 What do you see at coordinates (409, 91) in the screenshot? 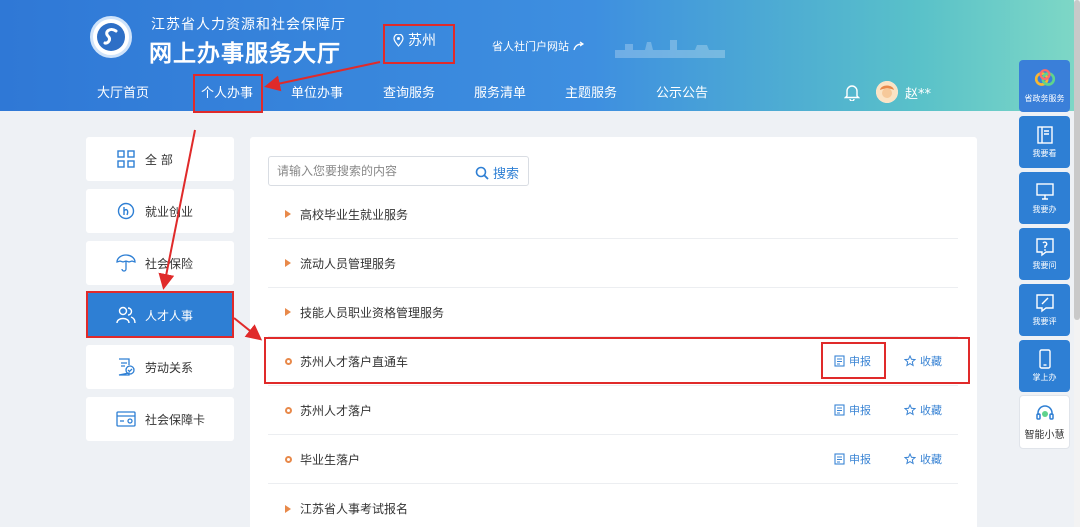
I see `nav-query: 查询服务` at bounding box center [409, 91].